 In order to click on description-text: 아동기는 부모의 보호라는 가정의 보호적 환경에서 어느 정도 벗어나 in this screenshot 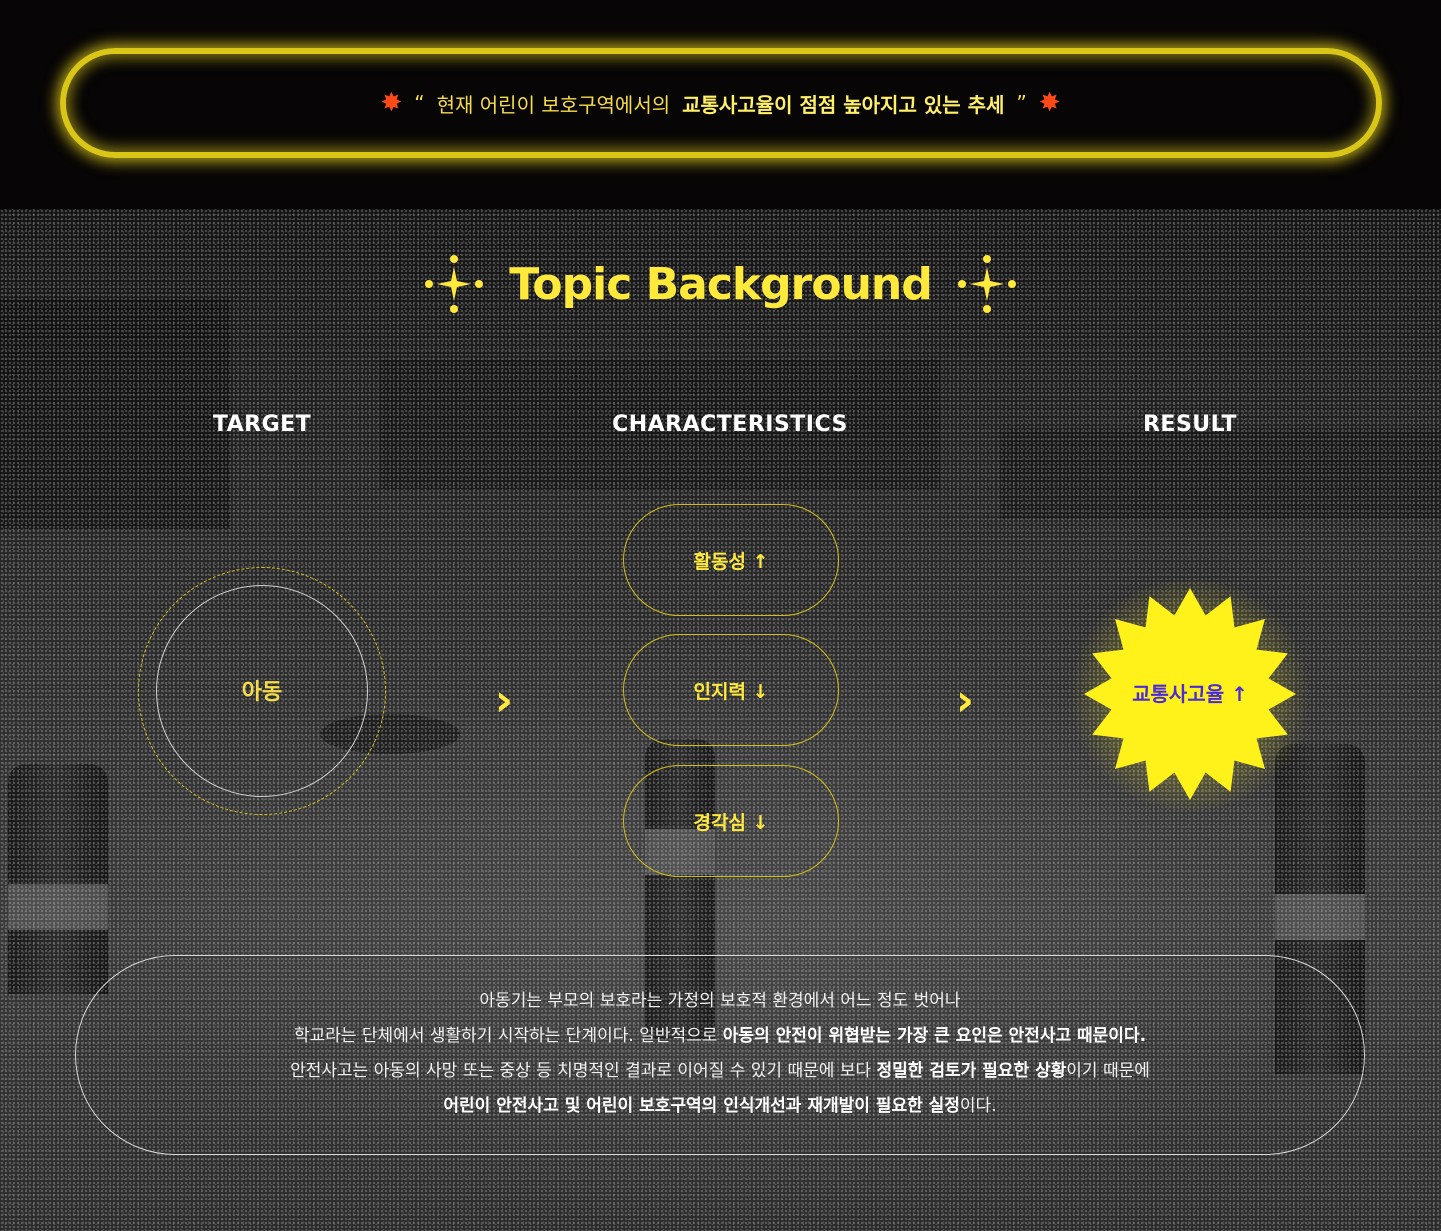, I will do `click(720, 1001)`.